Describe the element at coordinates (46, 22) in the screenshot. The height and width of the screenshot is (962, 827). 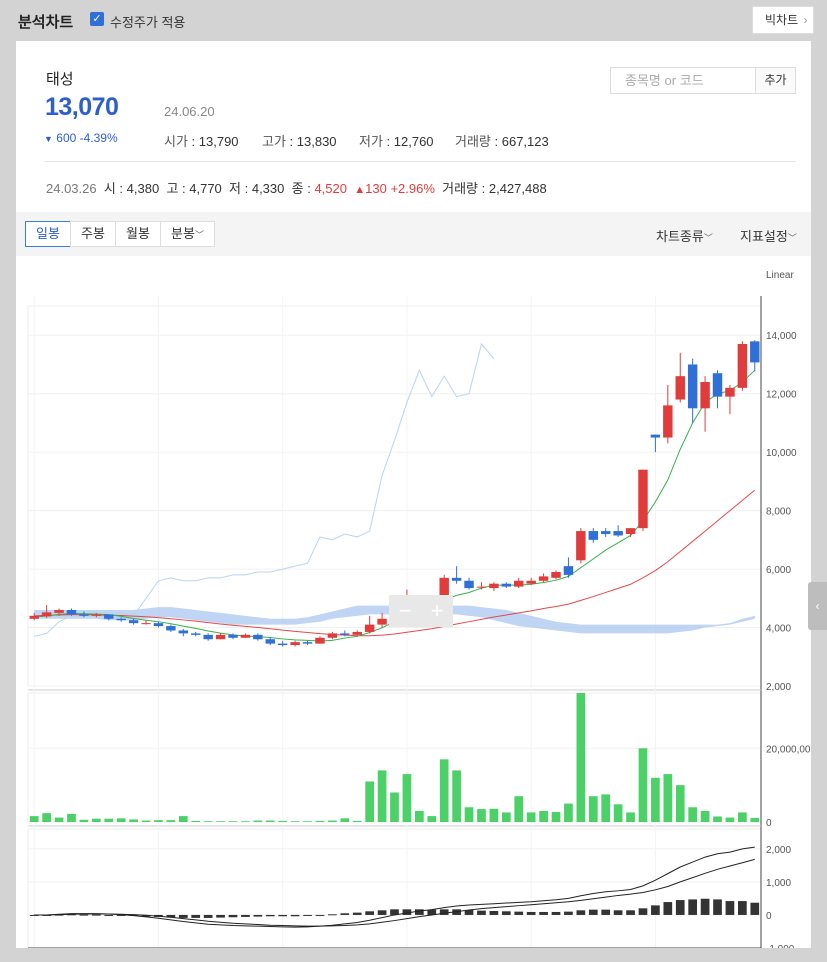
I see `page-title: 분석차트` at that location.